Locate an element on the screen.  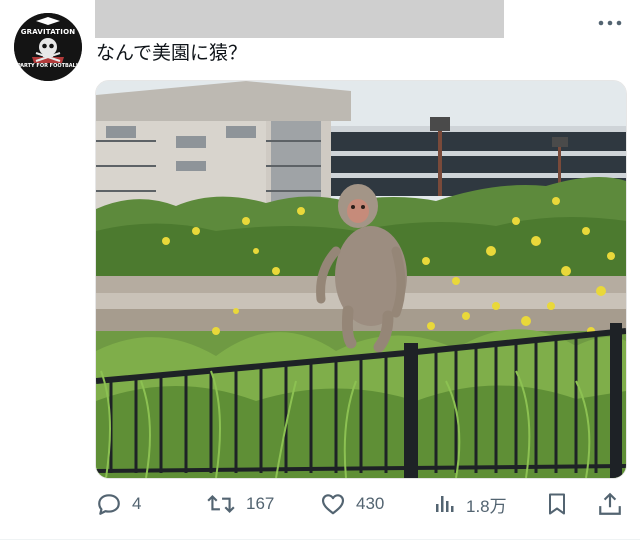
divider is located at coordinates (320, 539).